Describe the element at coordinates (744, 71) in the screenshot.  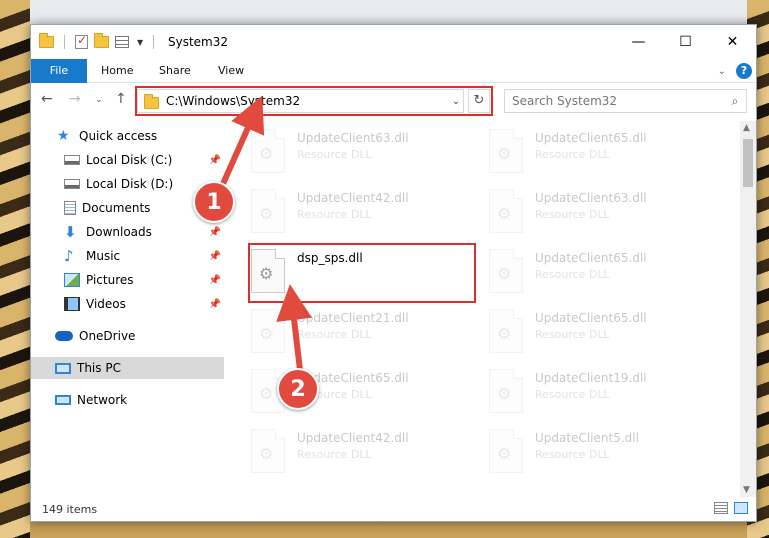
I see `help-icon: ?` at that location.